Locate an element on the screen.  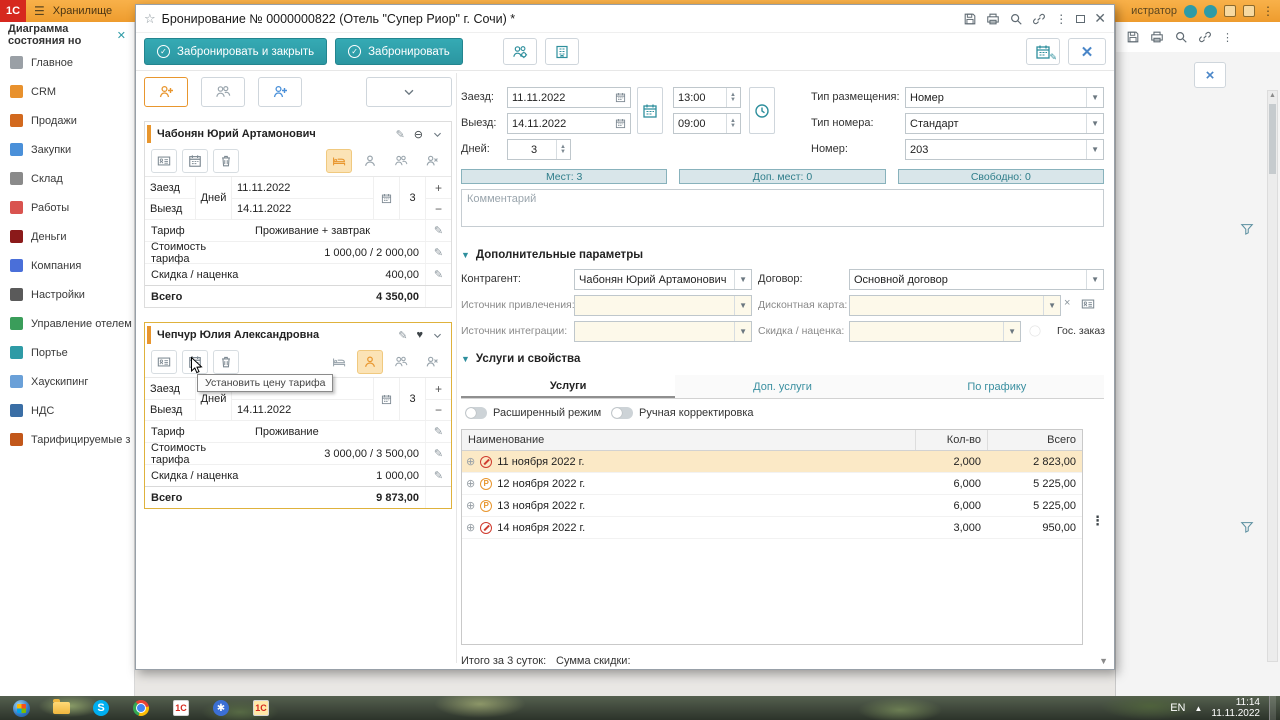
service-row: ⊕ 11 ноября 2022 г. 2,000 2 823,00 is located at coordinates (772, 462).